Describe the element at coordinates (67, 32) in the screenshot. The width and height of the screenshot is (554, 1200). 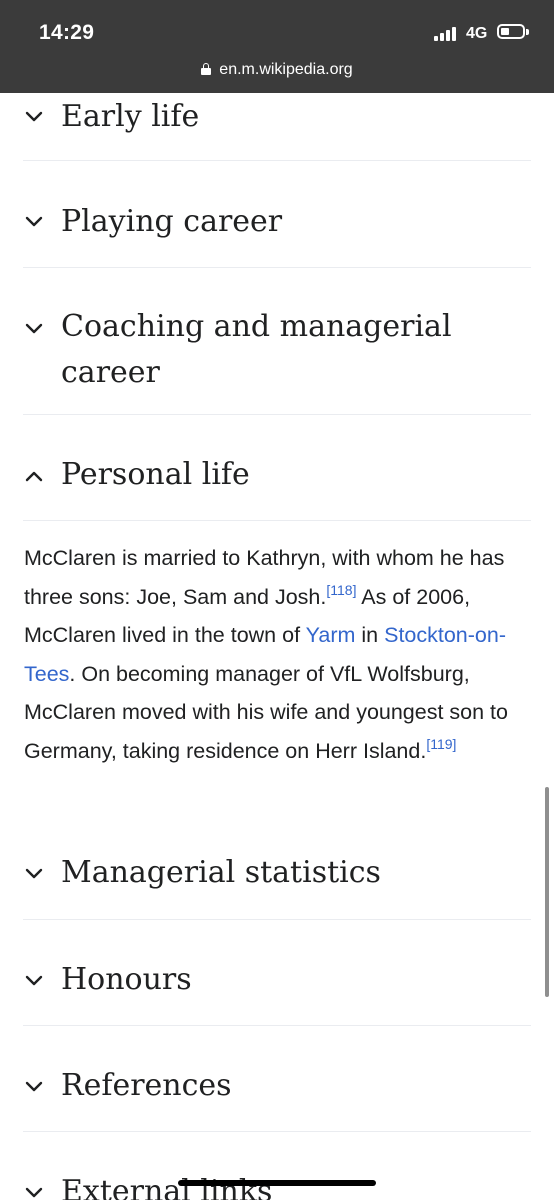
I see `status-time: 14:29` at that location.